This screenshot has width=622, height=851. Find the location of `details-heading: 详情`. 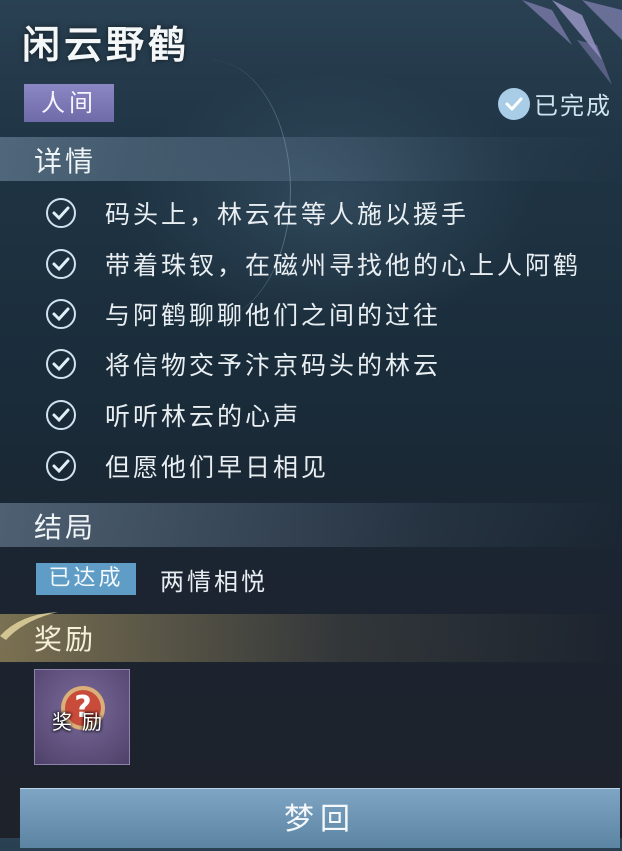

details-heading: 详情 is located at coordinates (65, 161).